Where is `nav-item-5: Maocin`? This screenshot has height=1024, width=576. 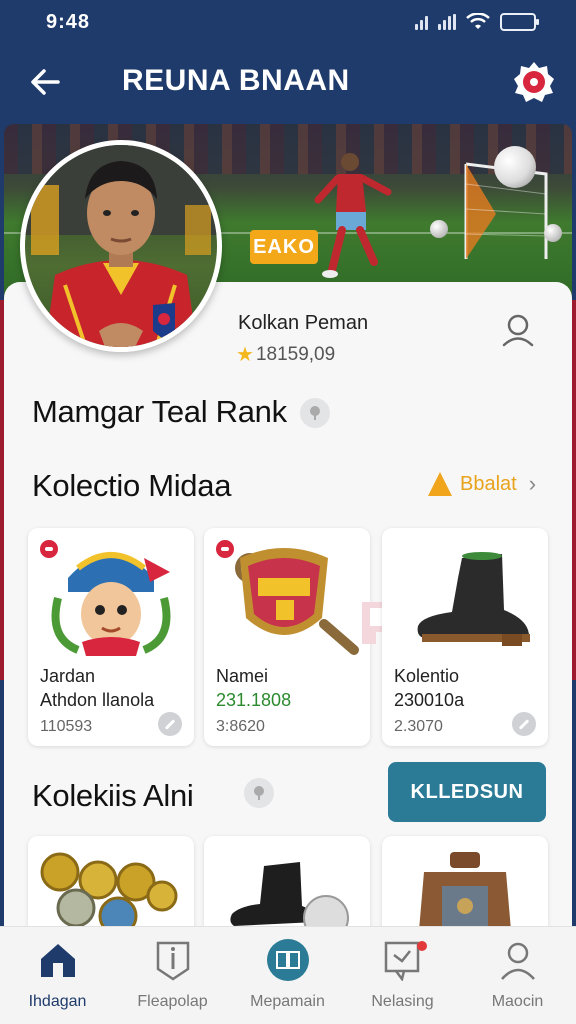 nav-item-5: Maocin is located at coordinates (517, 975).